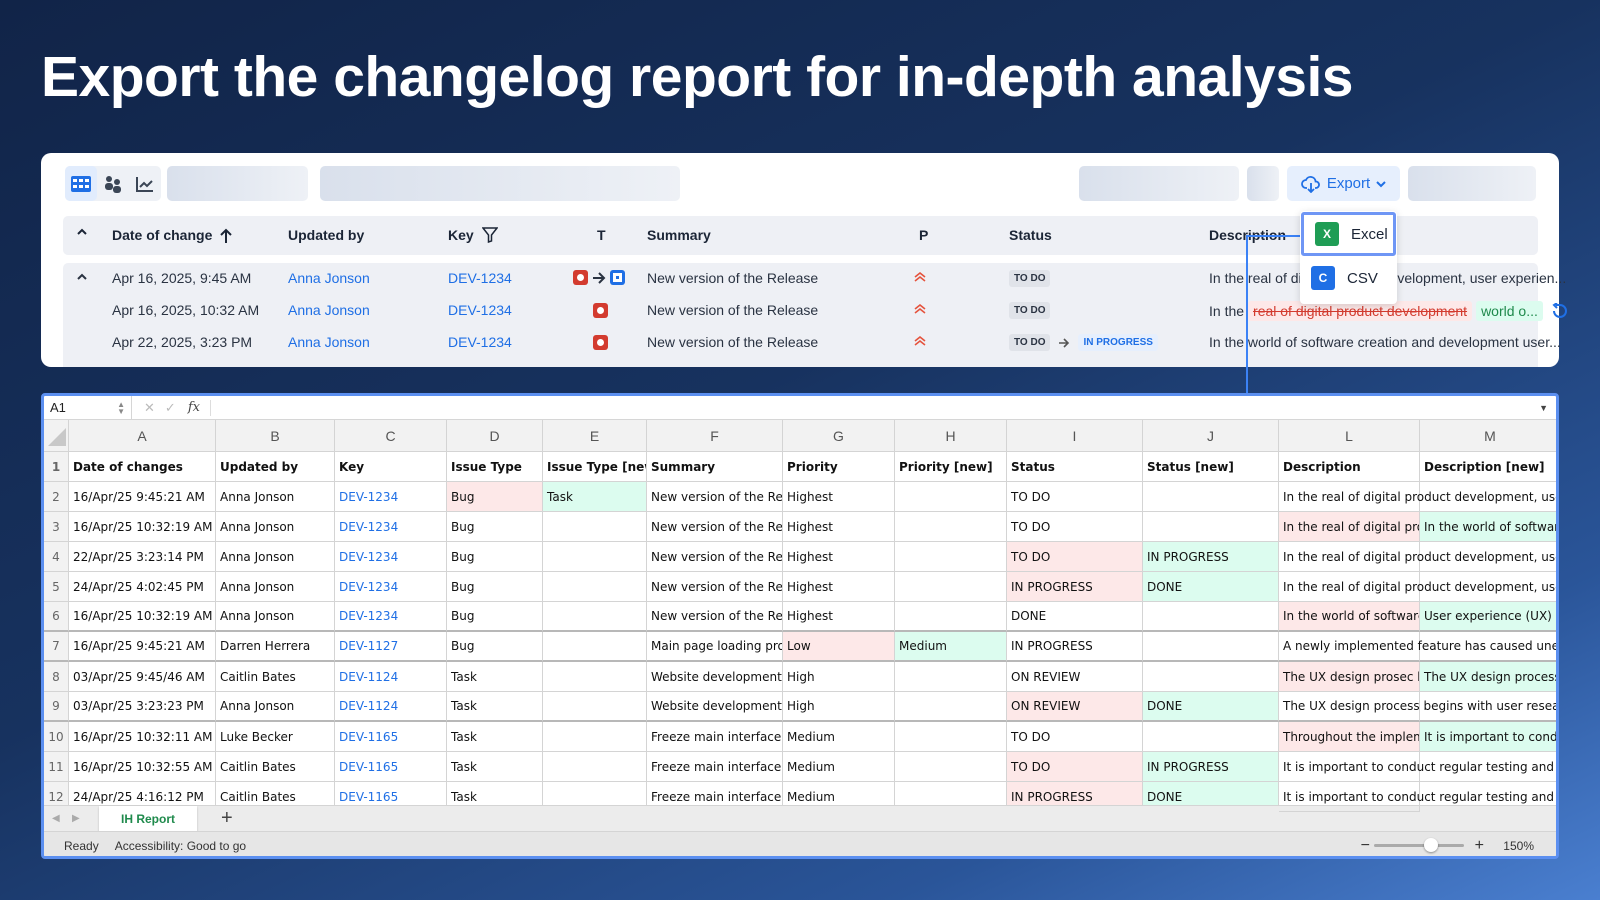  What do you see at coordinates (391, 707) in the screenshot?
I see `key-link-cell: DEV-1124` at bounding box center [391, 707].